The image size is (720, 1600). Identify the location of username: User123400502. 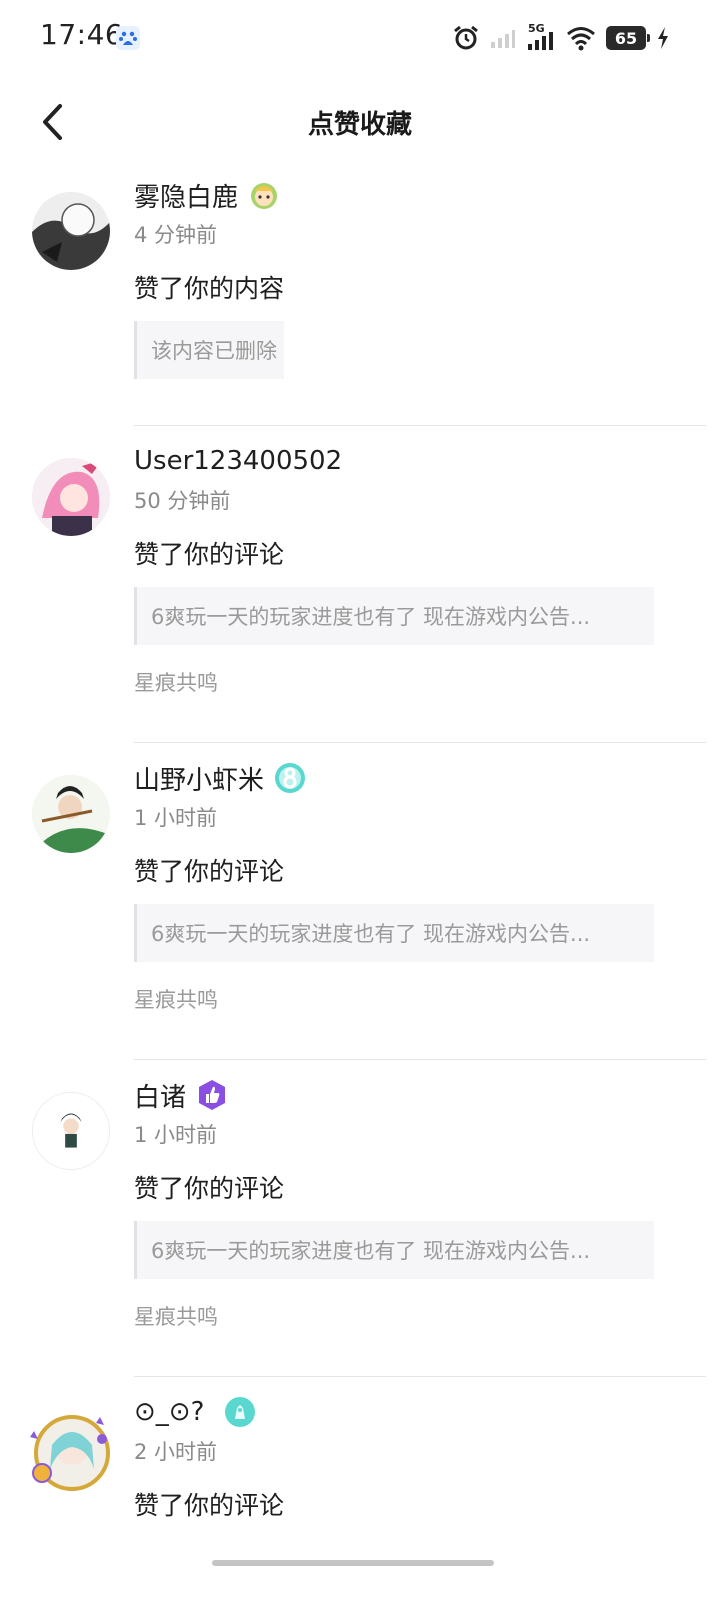
(238, 461).